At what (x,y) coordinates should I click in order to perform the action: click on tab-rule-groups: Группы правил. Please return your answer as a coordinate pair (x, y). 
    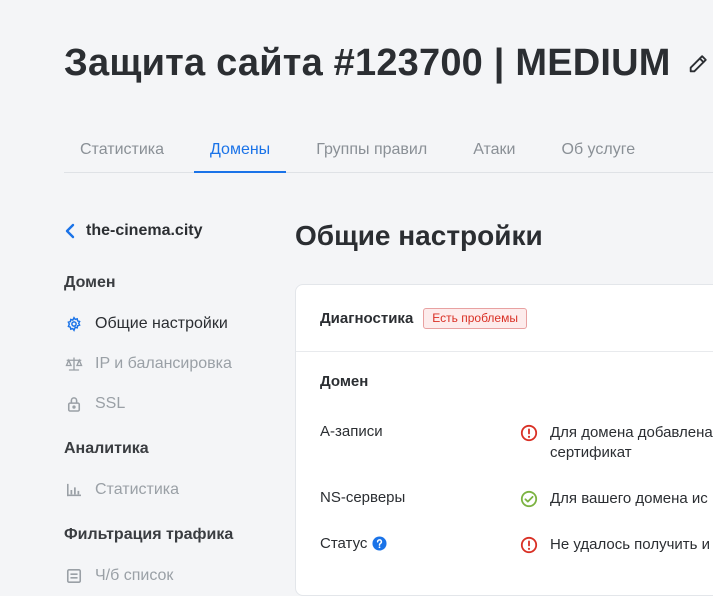
    Looking at the image, I should click on (371, 150).